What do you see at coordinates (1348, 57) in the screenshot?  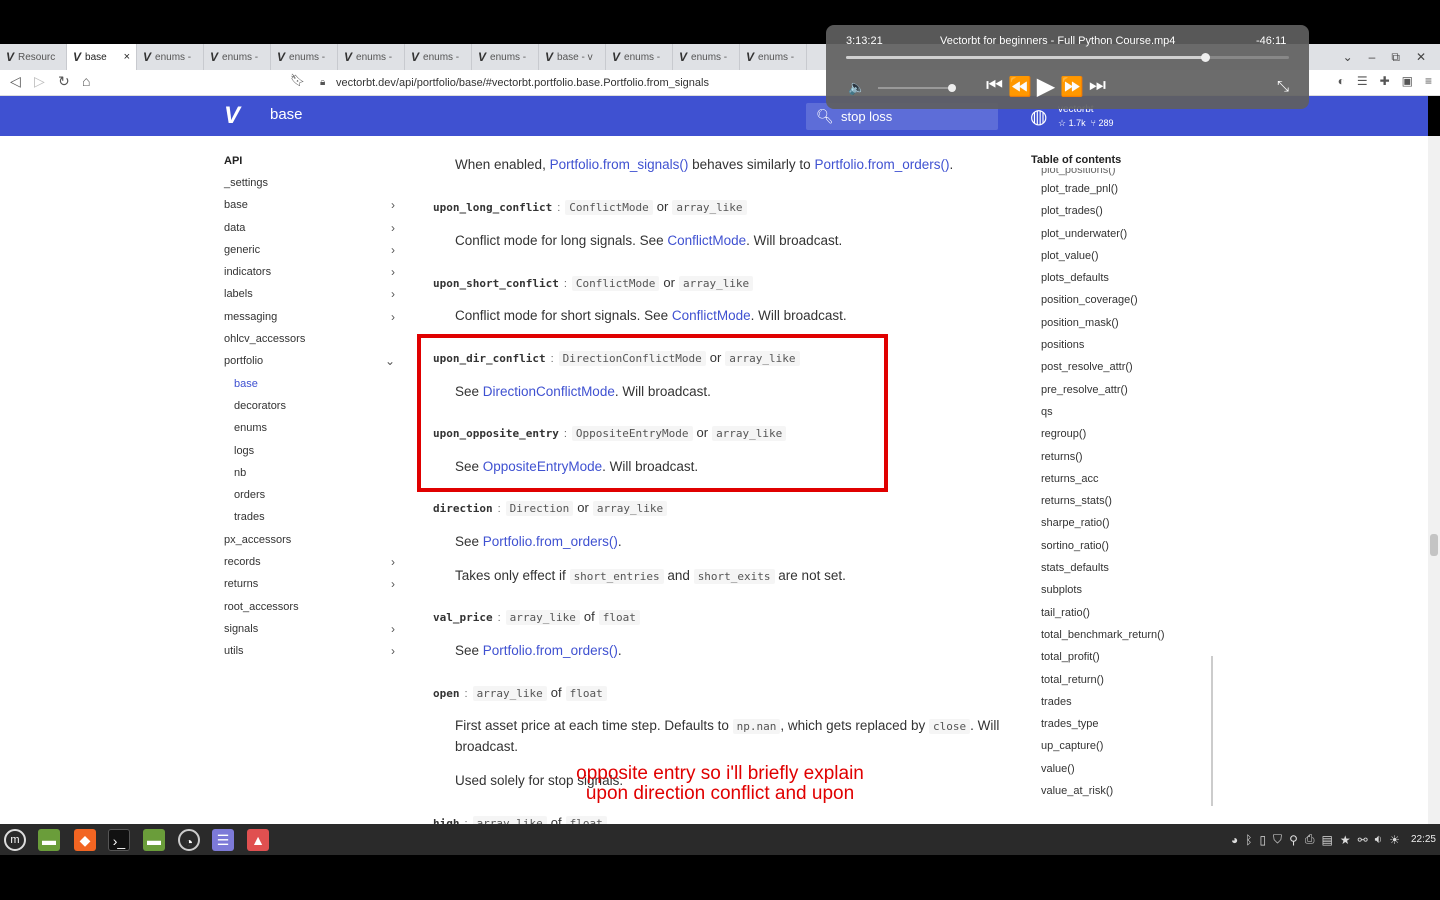 I see `tab-list-icon: ⌄` at bounding box center [1348, 57].